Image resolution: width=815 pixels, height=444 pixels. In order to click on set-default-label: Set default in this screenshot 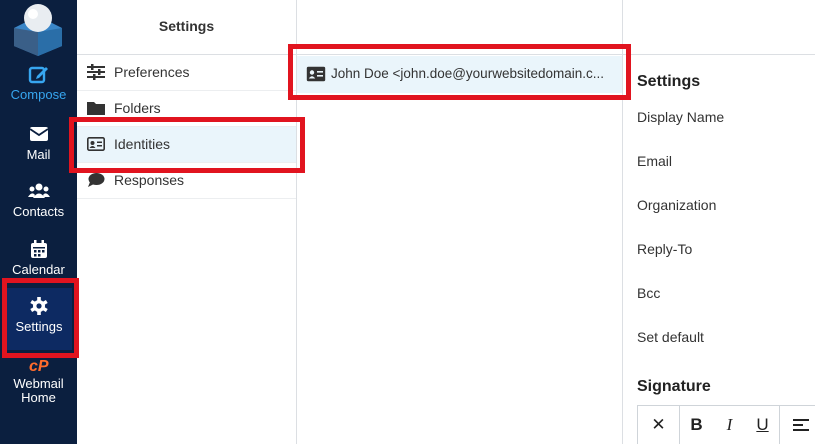, I will do `click(670, 337)`.